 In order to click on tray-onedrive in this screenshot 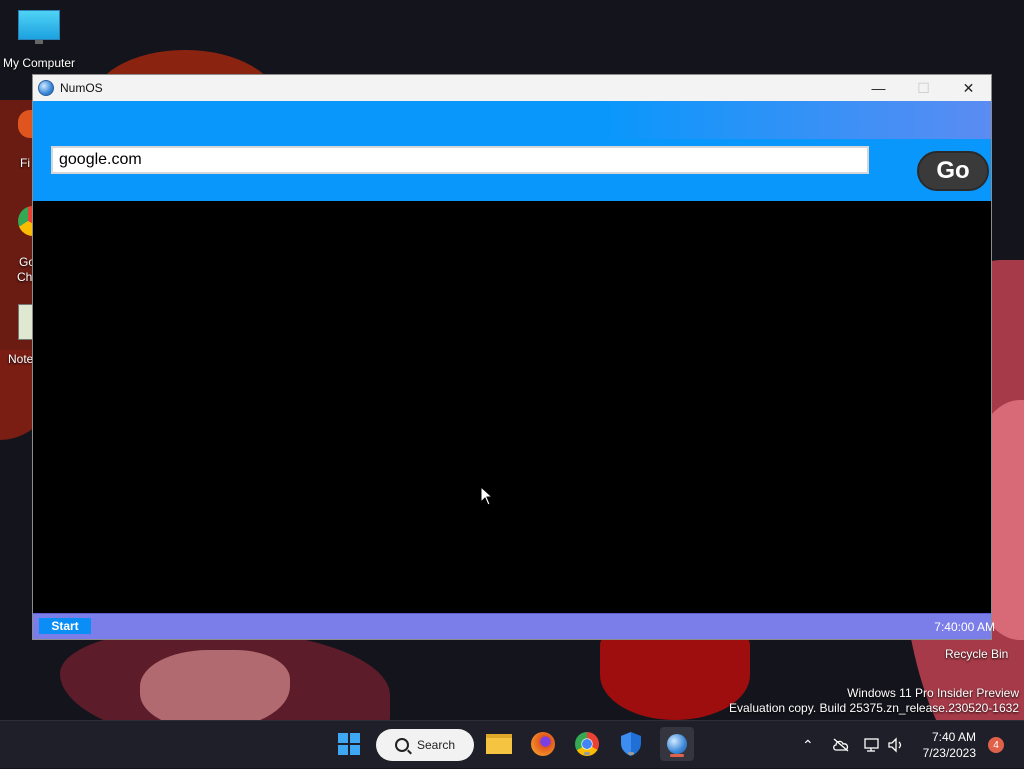, I will do `click(841, 745)`.